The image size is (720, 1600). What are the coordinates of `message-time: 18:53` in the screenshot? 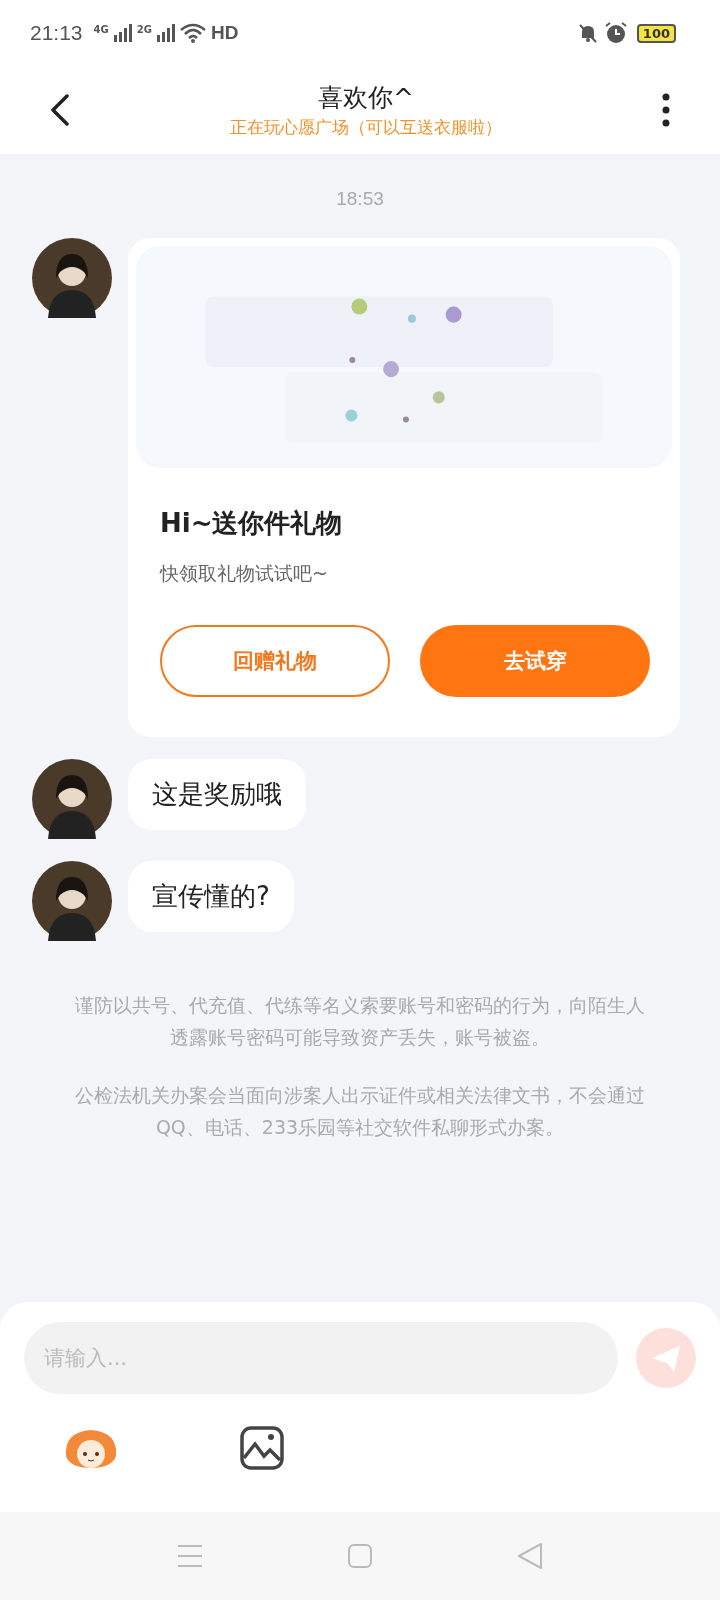 It's located at (360, 199).